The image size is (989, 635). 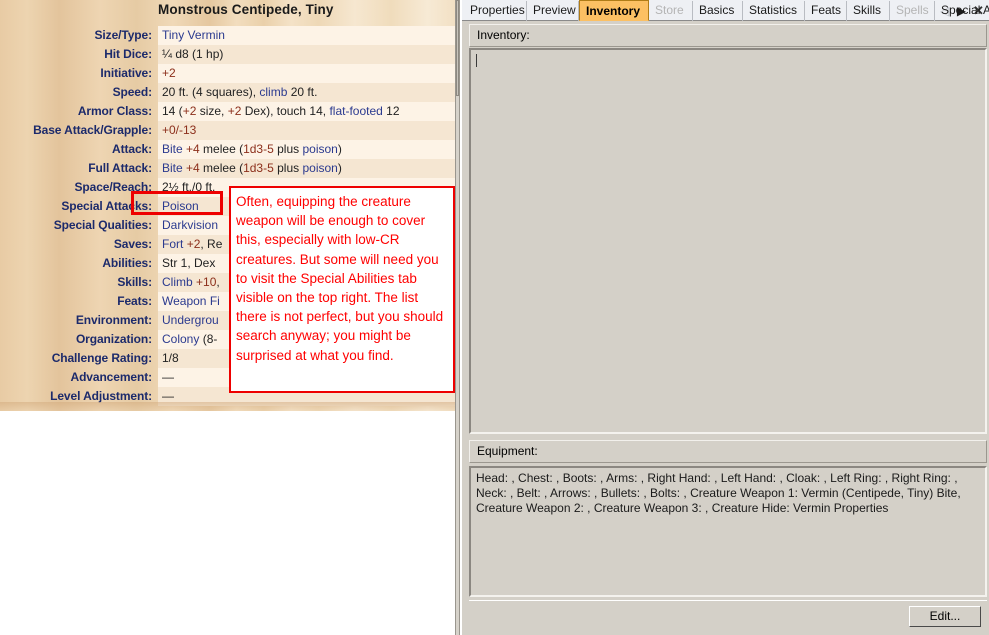 What do you see at coordinates (114, 111) in the screenshot?
I see `statblock-row-label: Armor Class:` at bounding box center [114, 111].